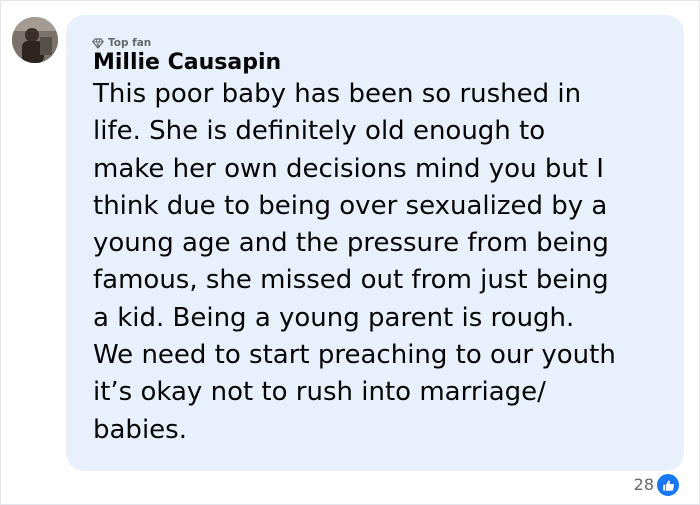 The image size is (700, 505). Describe the element at coordinates (98, 43) in the screenshot. I see `diamond-icon` at that location.